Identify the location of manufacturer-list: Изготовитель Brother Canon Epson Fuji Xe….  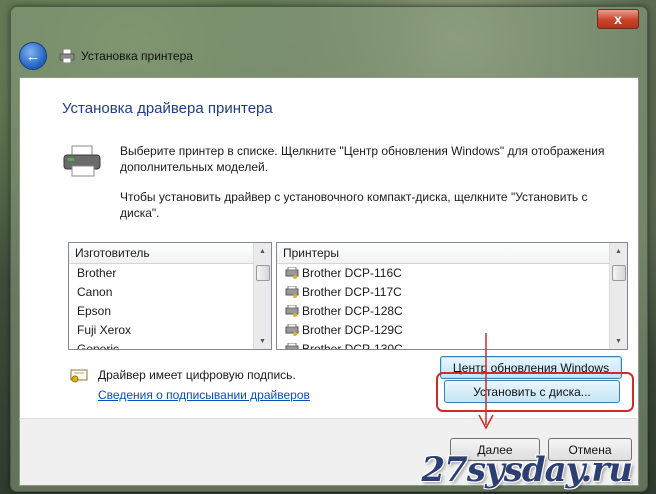
(170, 296).